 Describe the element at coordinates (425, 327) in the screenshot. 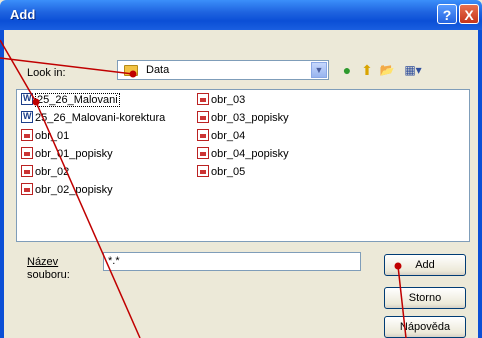

I see `help-button: Nápověda` at that location.